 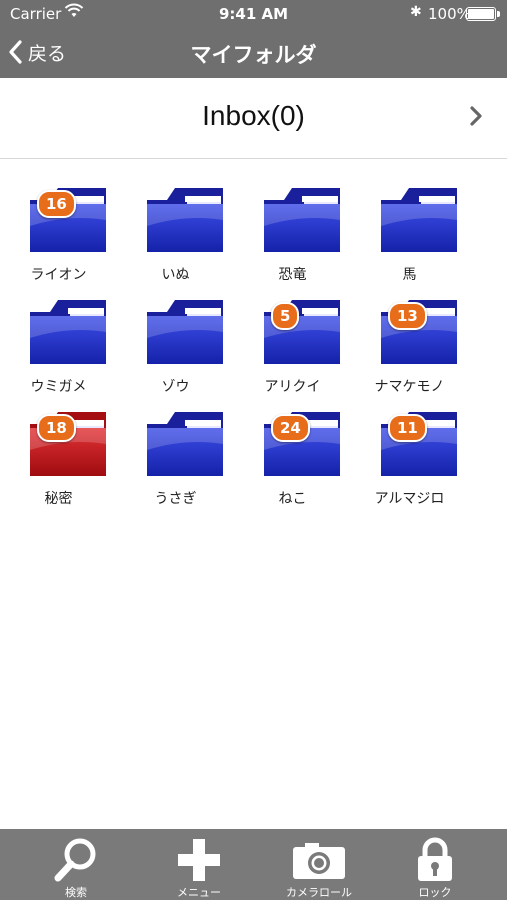 I want to click on folder-name: 秘密, so click(x=58, y=499).